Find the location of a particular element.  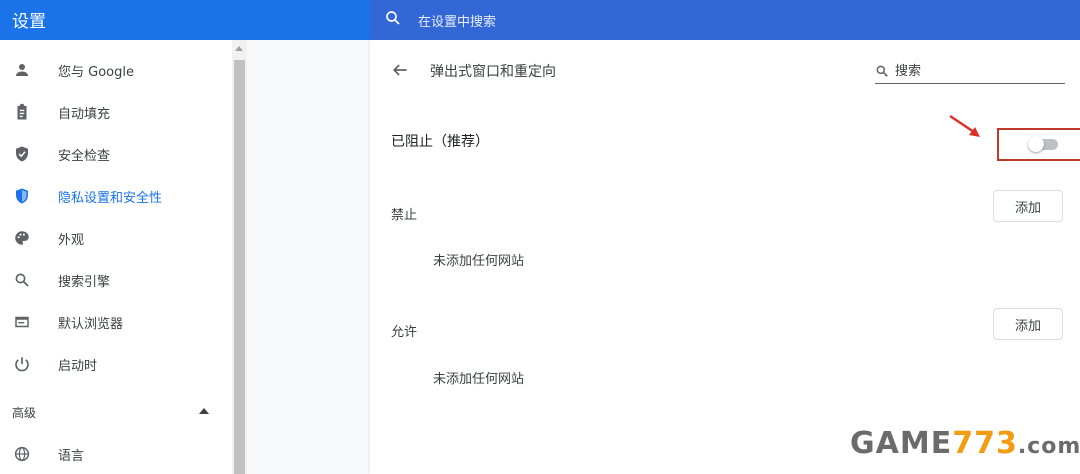

sidebar-scrollbar is located at coordinates (239, 257).